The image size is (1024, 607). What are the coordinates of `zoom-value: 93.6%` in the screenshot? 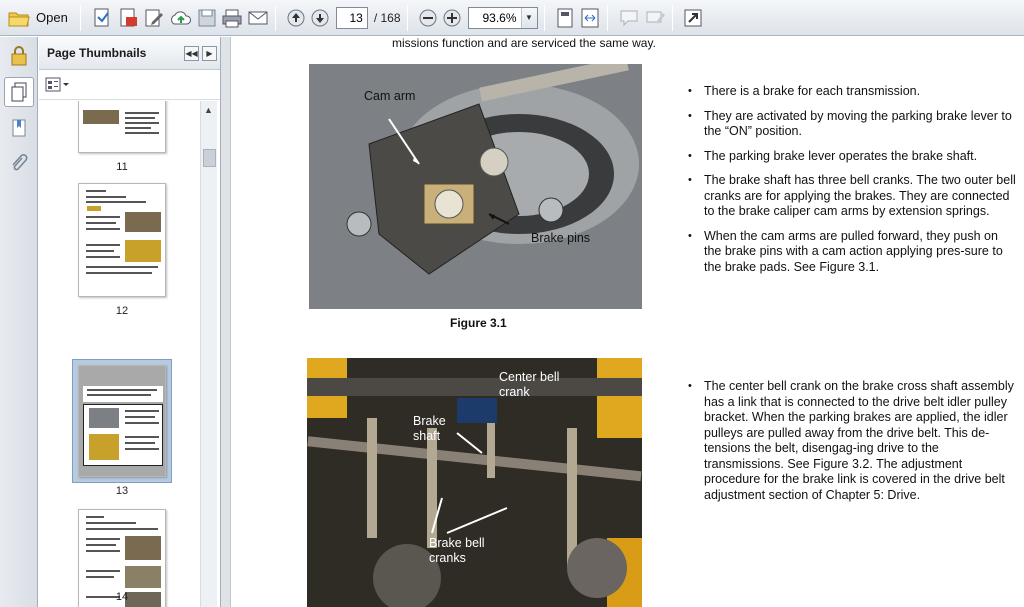 It's located at (499, 17).